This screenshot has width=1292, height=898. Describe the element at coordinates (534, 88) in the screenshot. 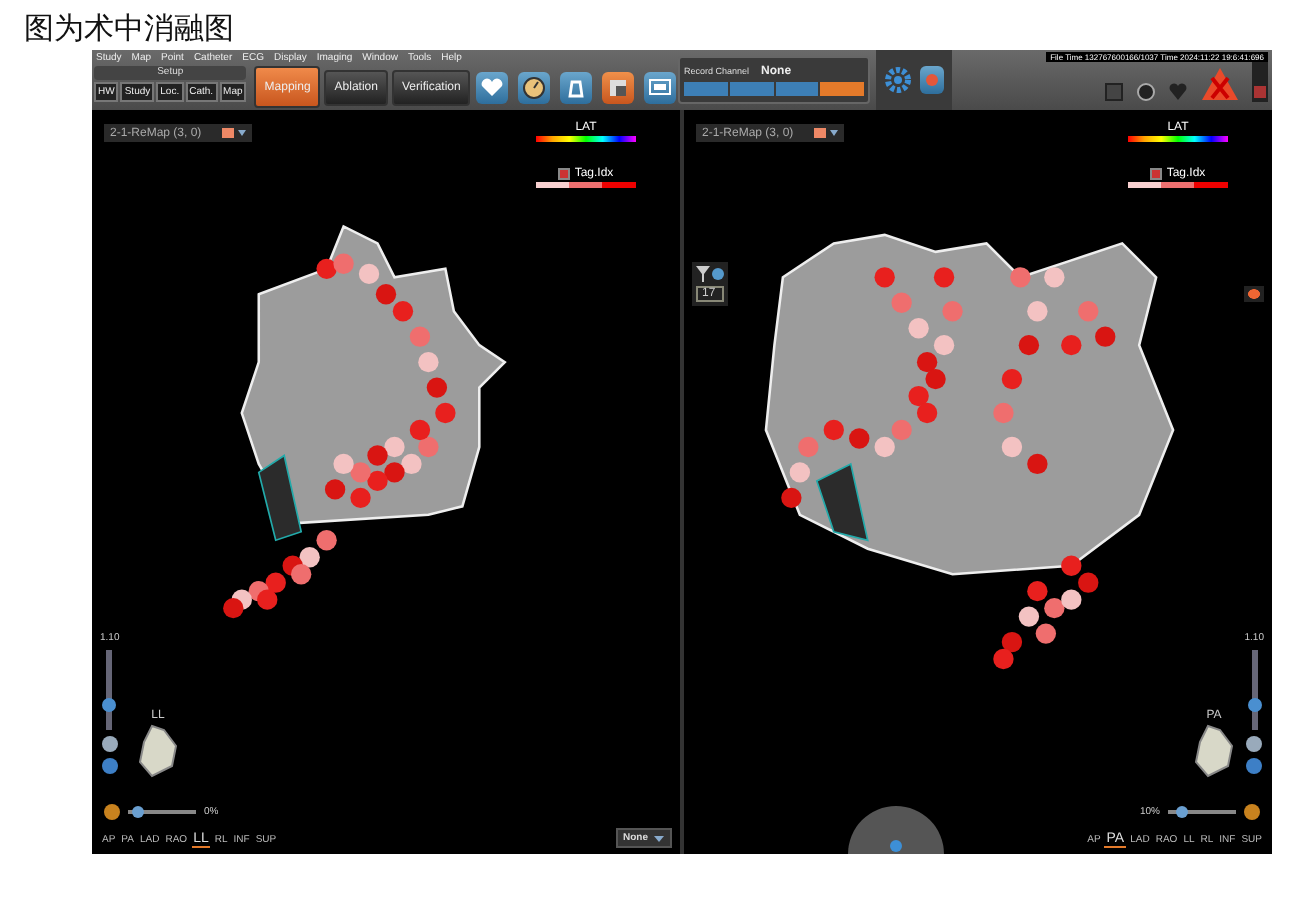

I see `gauge-icon` at that location.